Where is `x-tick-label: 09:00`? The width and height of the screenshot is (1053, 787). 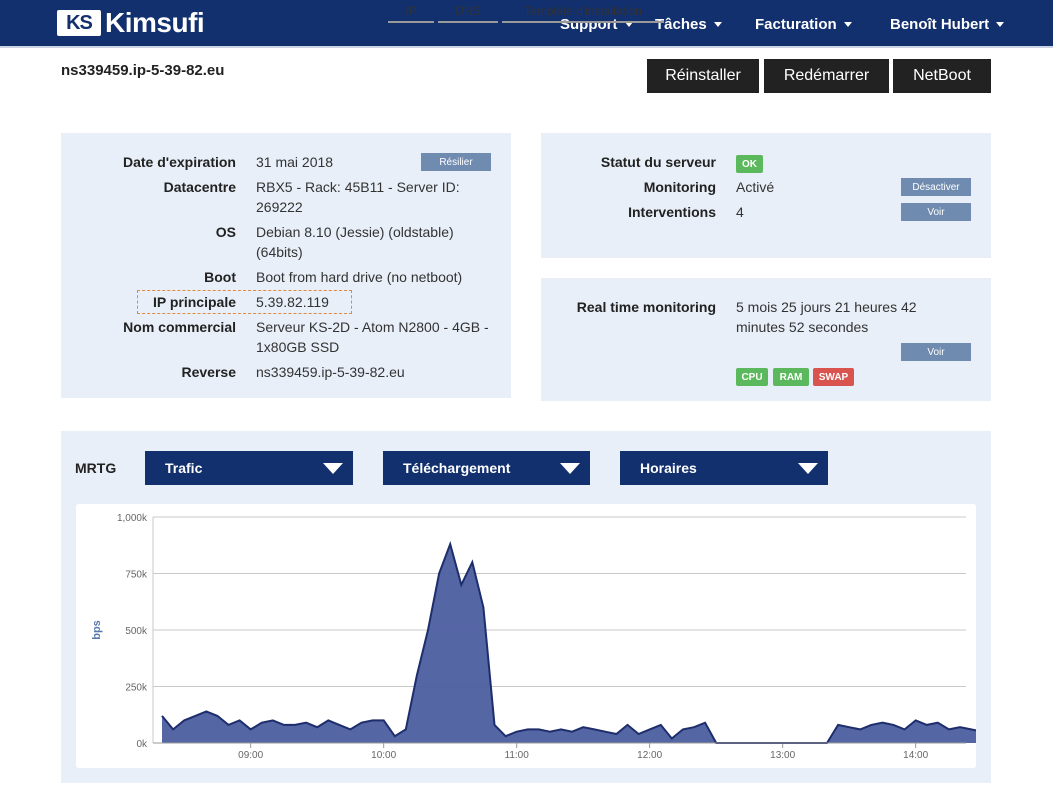 x-tick-label: 09:00 is located at coordinates (250, 755).